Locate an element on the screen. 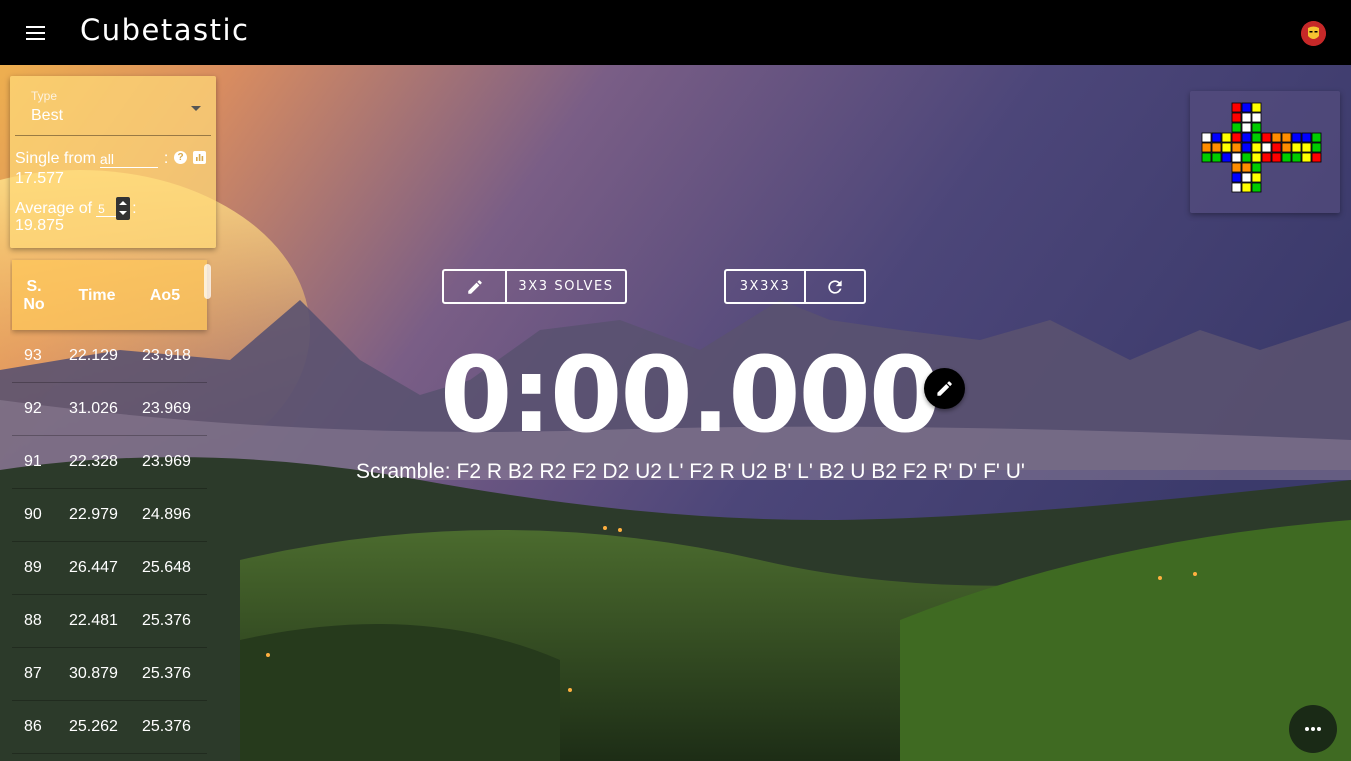 This screenshot has height=761, width=1351. single-scope-select: all is located at coordinates (128, 159).